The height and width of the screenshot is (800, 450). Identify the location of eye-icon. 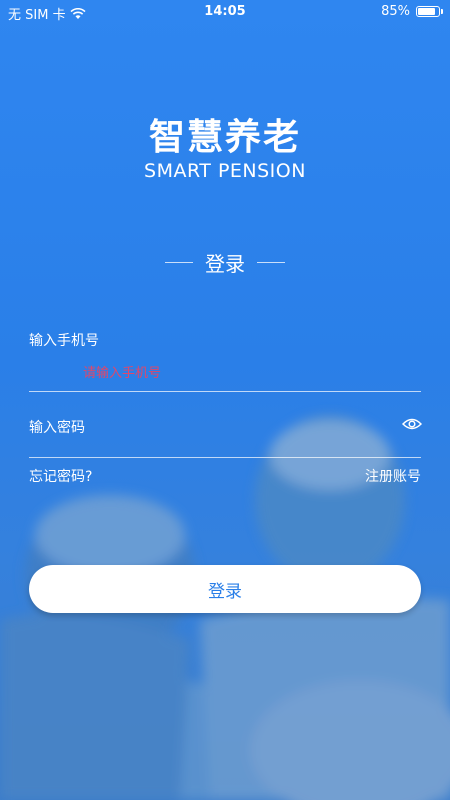
(412, 424).